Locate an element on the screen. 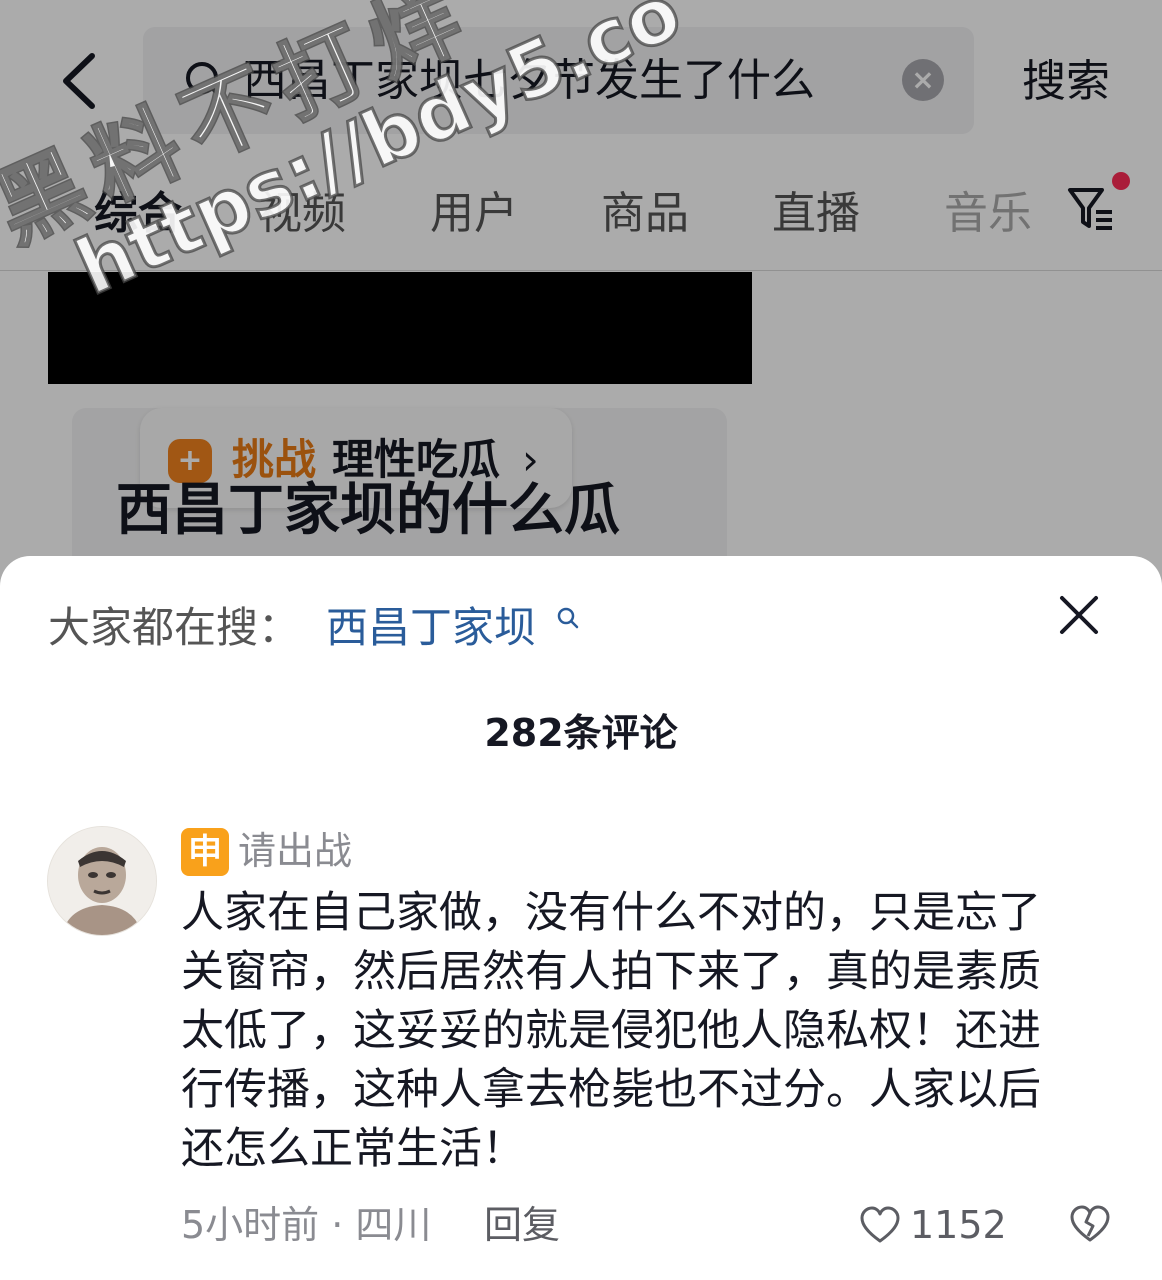 This screenshot has height=1280, width=1162. user-badge: 申 is located at coordinates (205, 852).